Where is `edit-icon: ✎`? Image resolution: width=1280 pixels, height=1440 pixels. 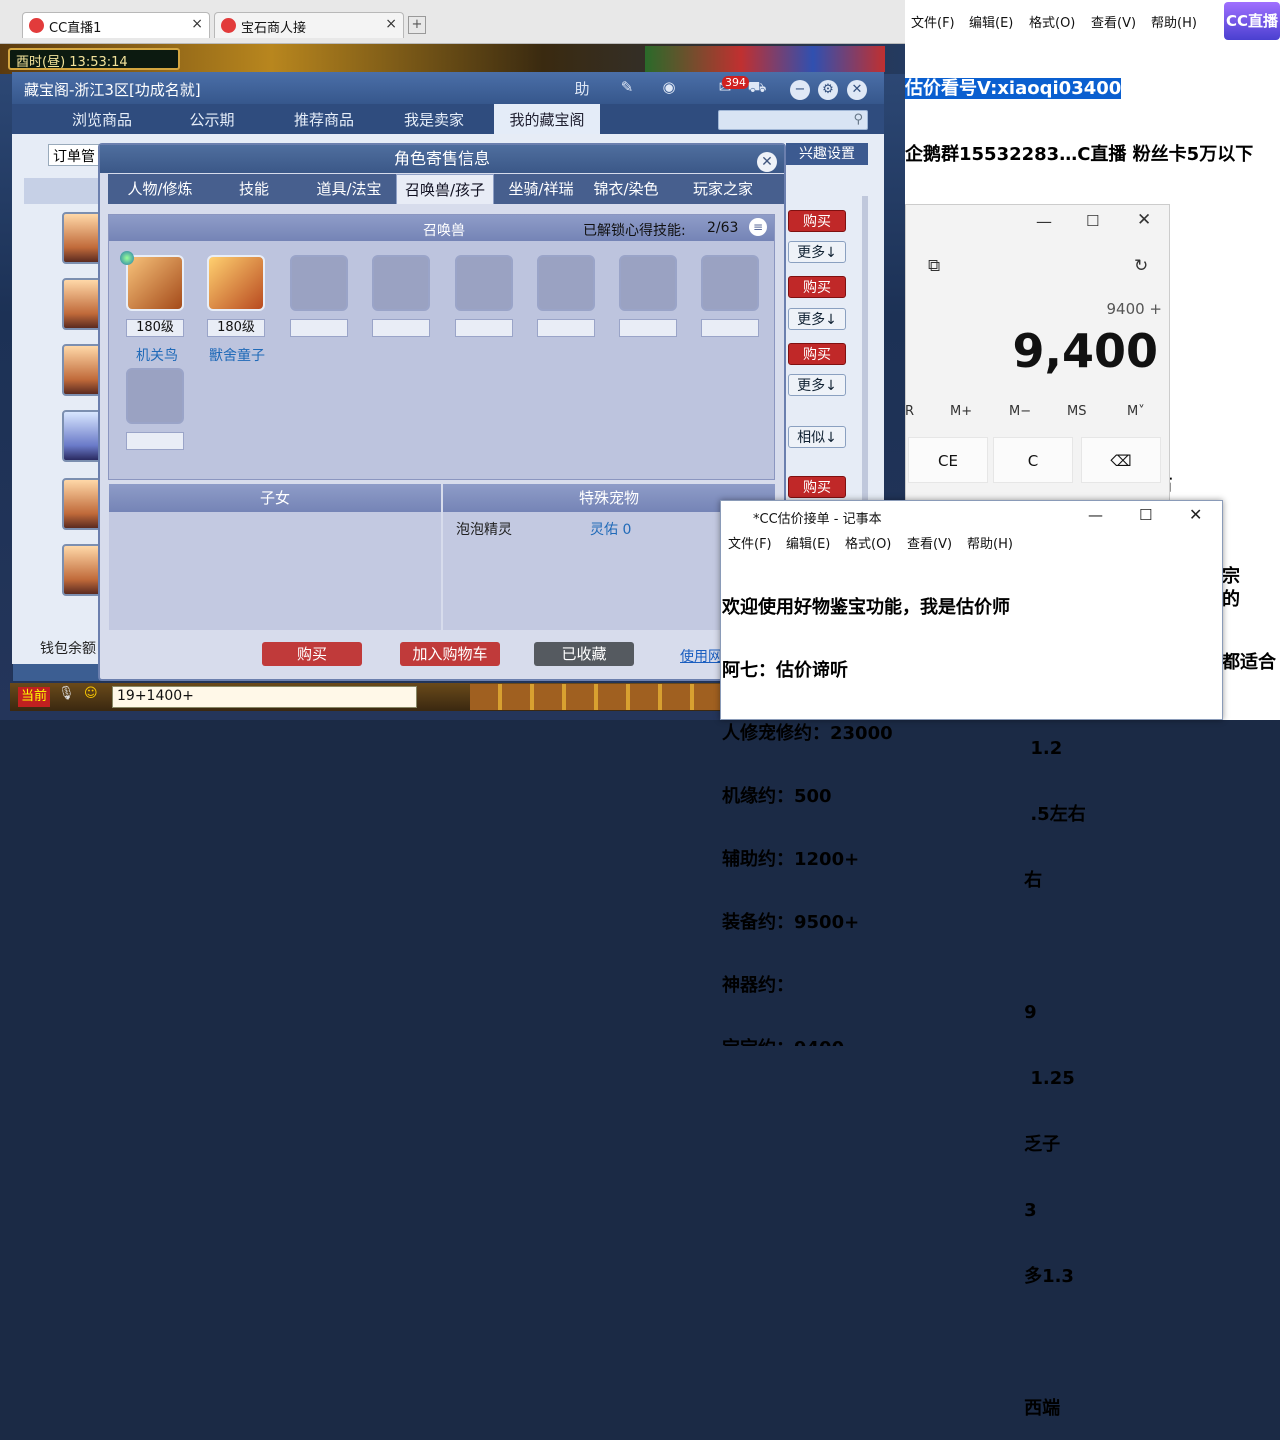
edit-icon: ✎ is located at coordinates (627, 89).